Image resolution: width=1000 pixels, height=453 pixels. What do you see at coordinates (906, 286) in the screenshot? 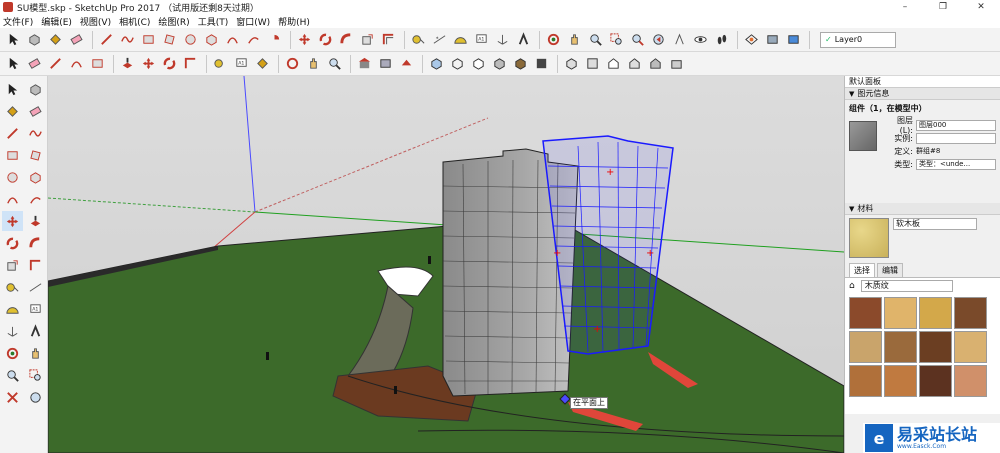
I see `library-dropdown: 木质纹` at bounding box center [906, 286].